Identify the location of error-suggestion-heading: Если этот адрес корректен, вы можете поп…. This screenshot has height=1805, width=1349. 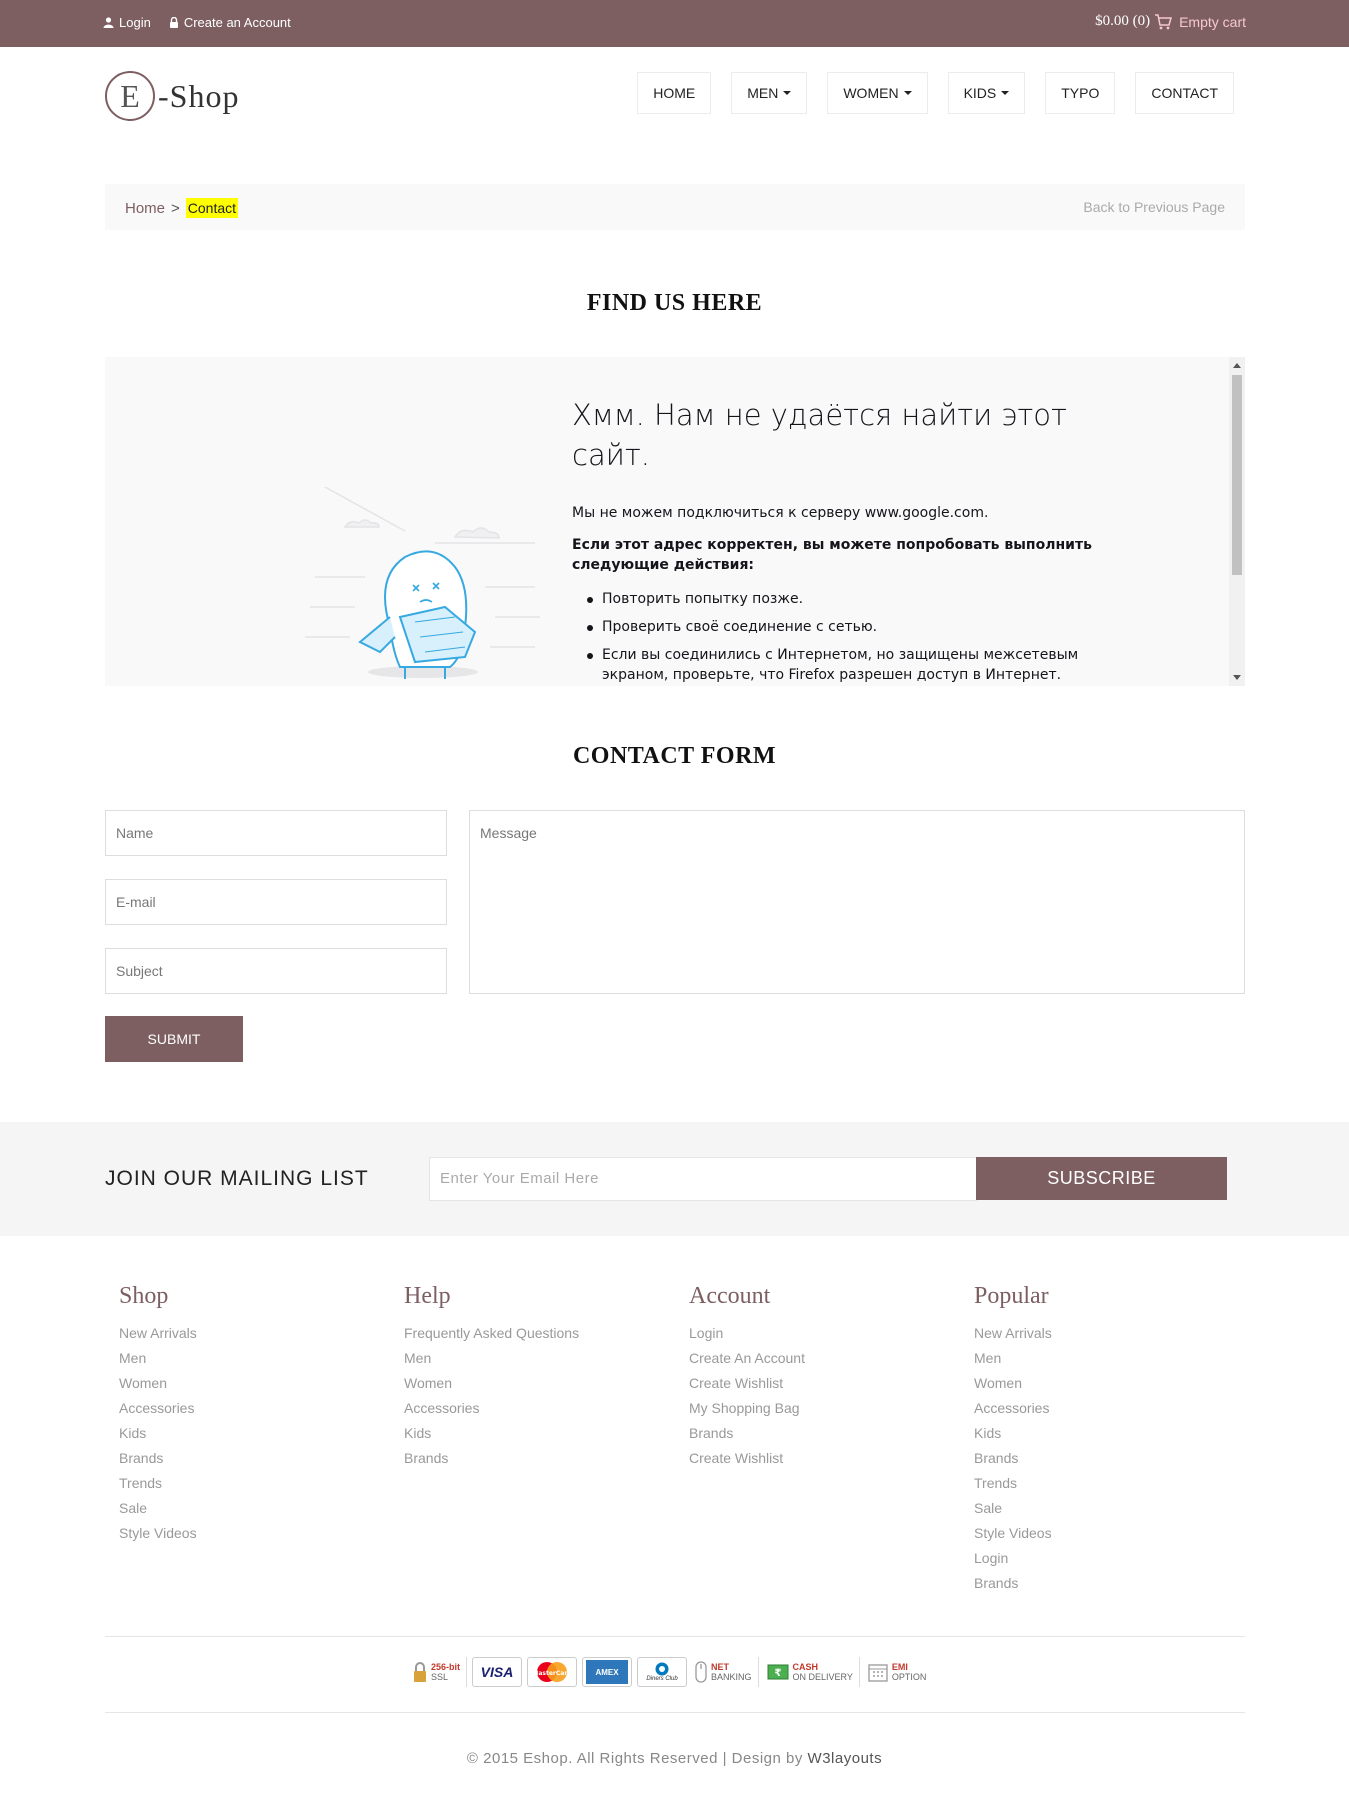
(832, 555).